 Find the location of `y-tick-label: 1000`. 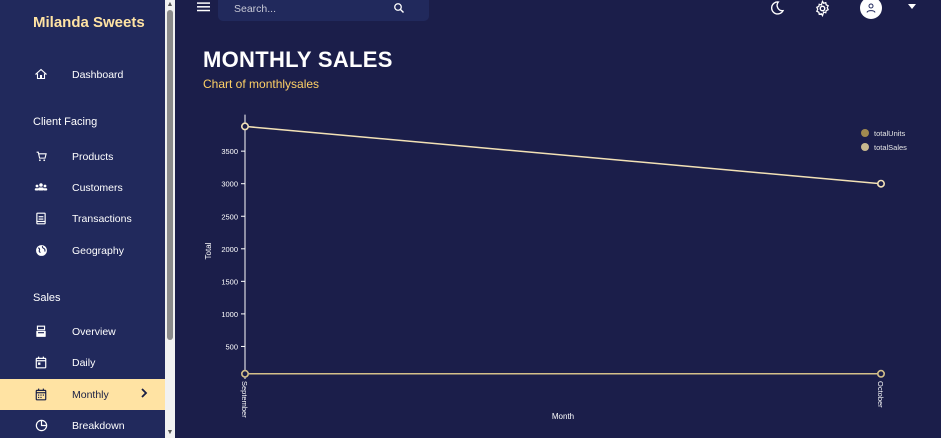

y-tick-label: 1000 is located at coordinates (229, 314).